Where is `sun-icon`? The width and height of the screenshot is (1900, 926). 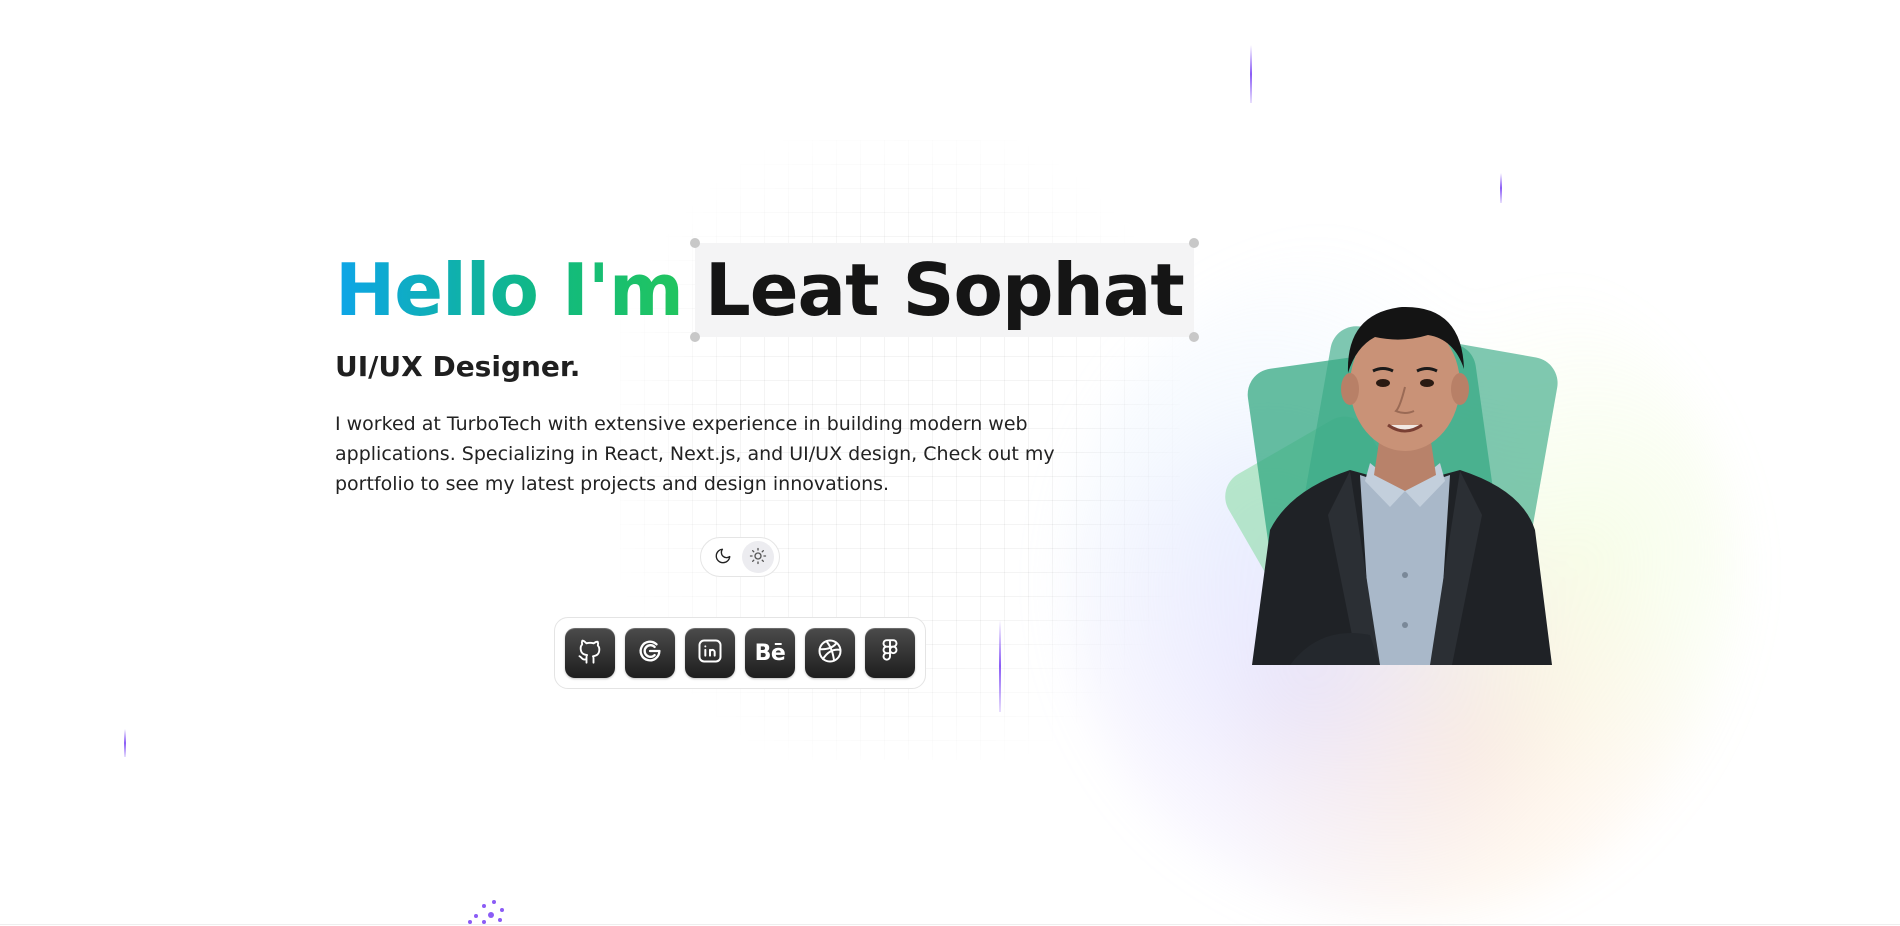
sun-icon is located at coordinates (758, 557).